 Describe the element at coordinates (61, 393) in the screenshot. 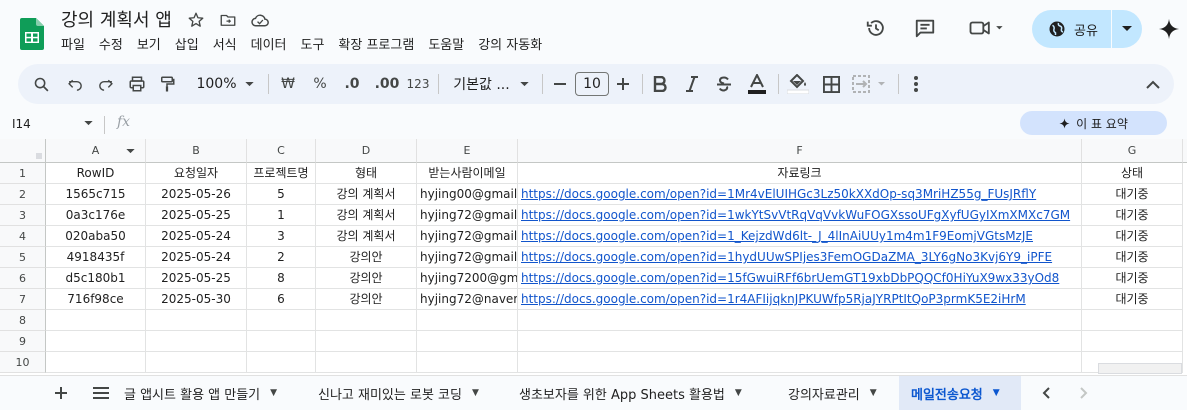

I see `add-sheet-icon` at that location.